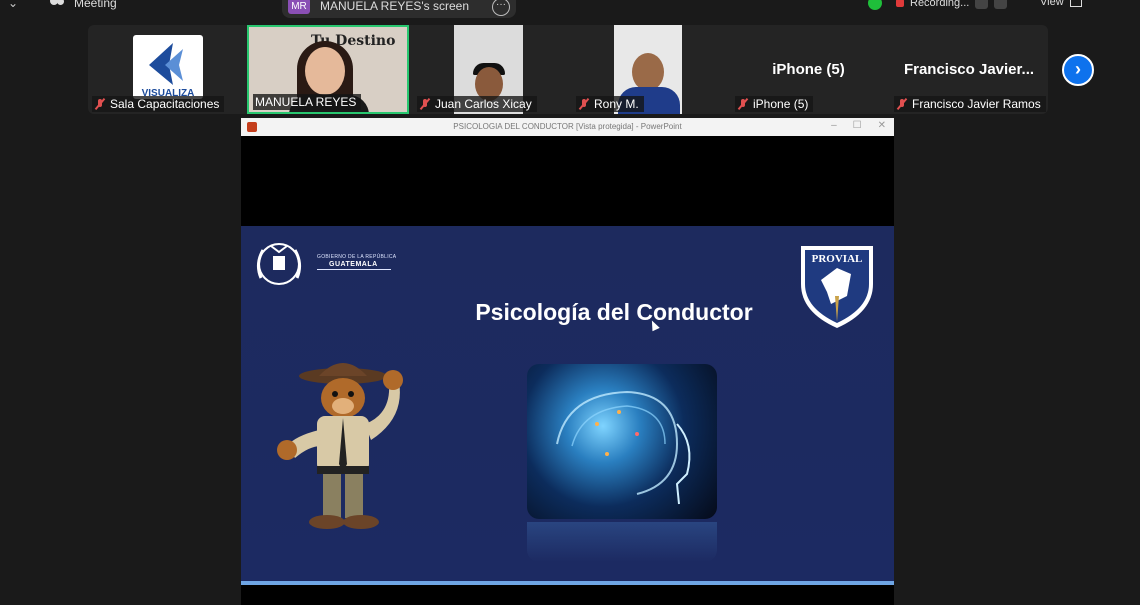  Describe the element at coordinates (837, 259) in the screenshot. I see `provial-text: PROVIAL` at that location.